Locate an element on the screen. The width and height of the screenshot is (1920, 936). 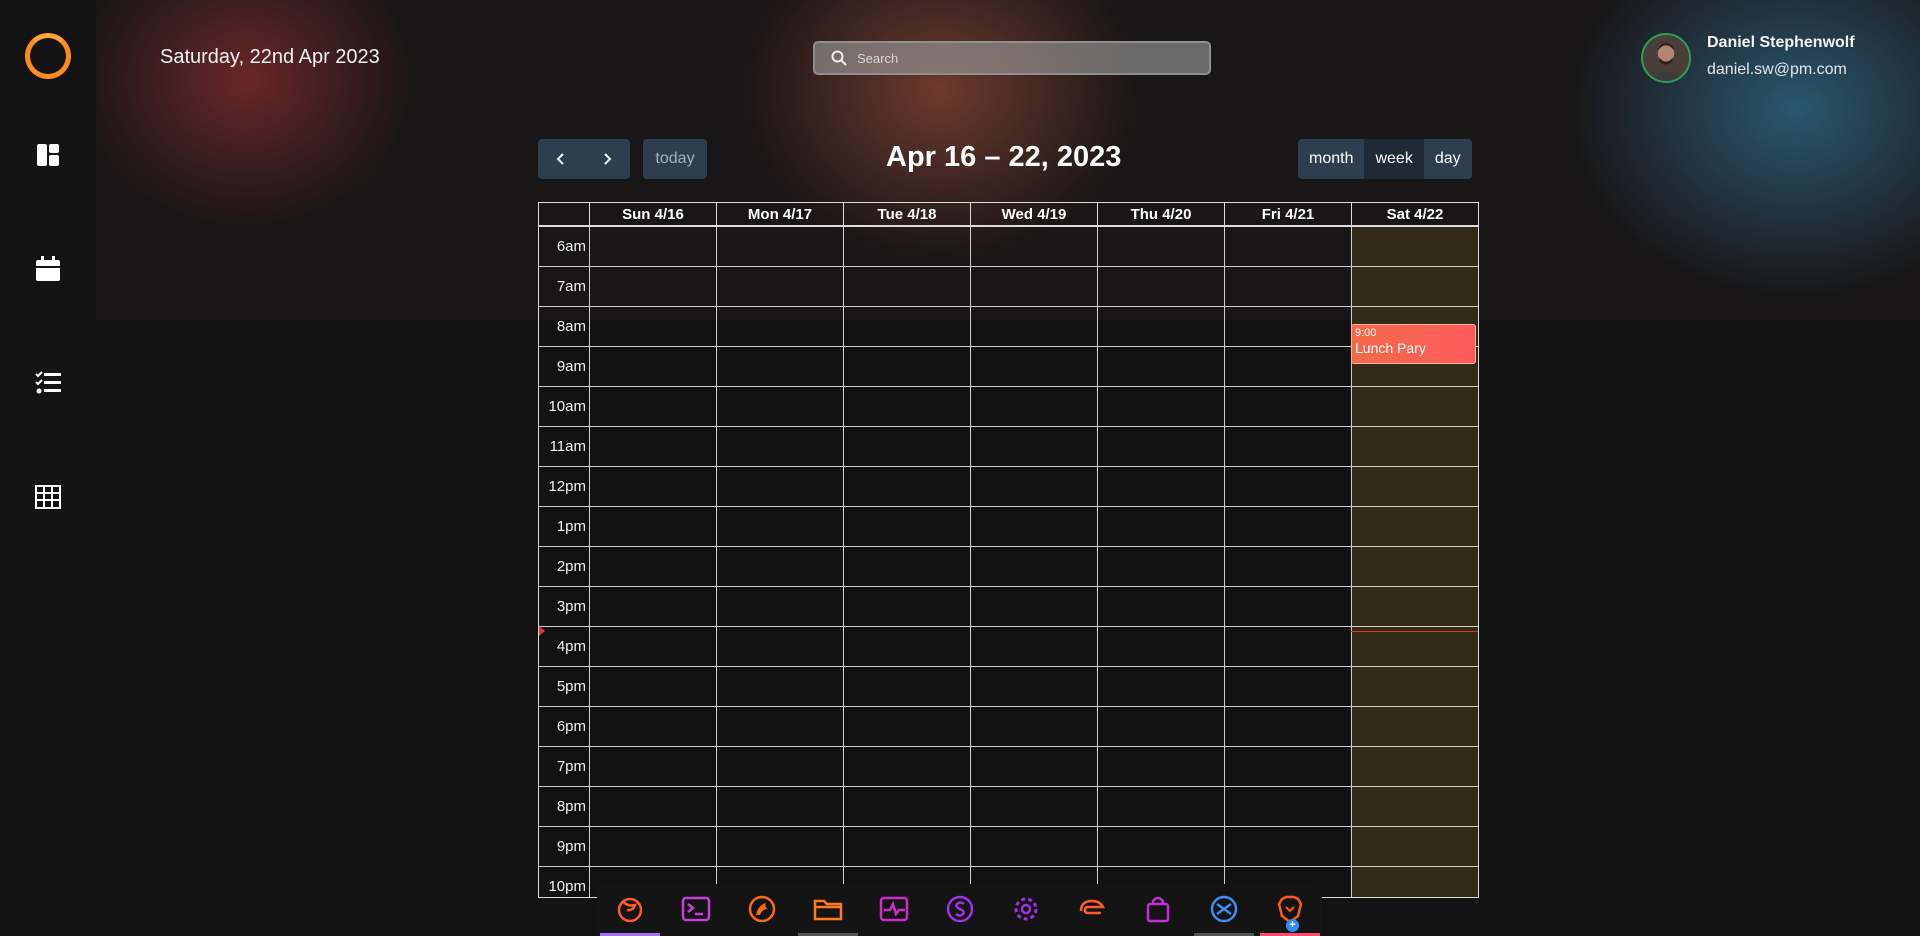
firefox-dock-item is located at coordinates (630, 914).